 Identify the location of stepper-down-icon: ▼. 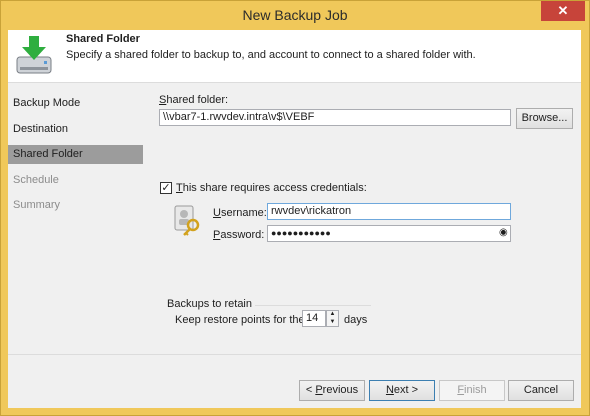
(332, 322).